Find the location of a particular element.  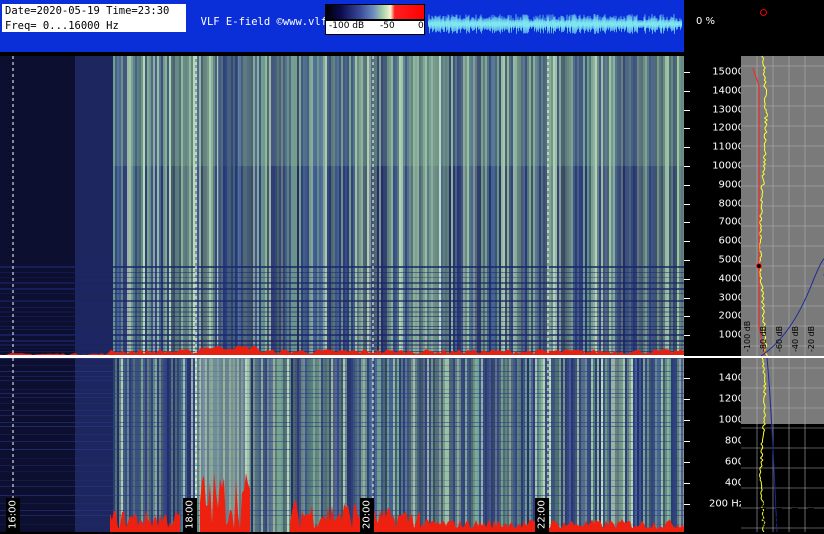

color-scale-labels: -100 dB -50 0 is located at coordinates (375, 27).